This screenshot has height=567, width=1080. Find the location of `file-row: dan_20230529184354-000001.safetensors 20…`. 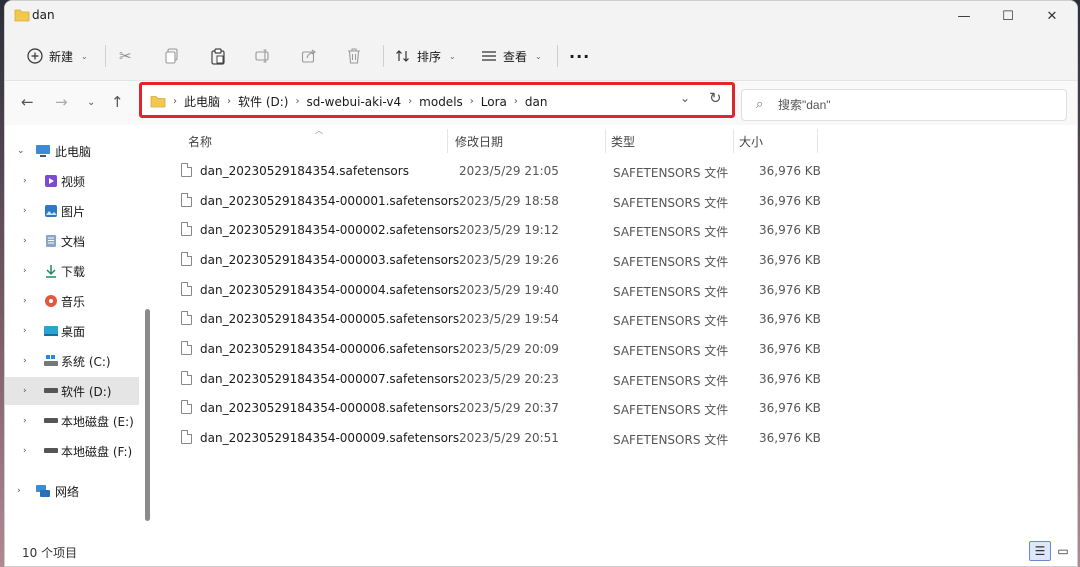

file-row: dan_20230529184354-000001.safetensors 20… is located at coordinates (498, 201).